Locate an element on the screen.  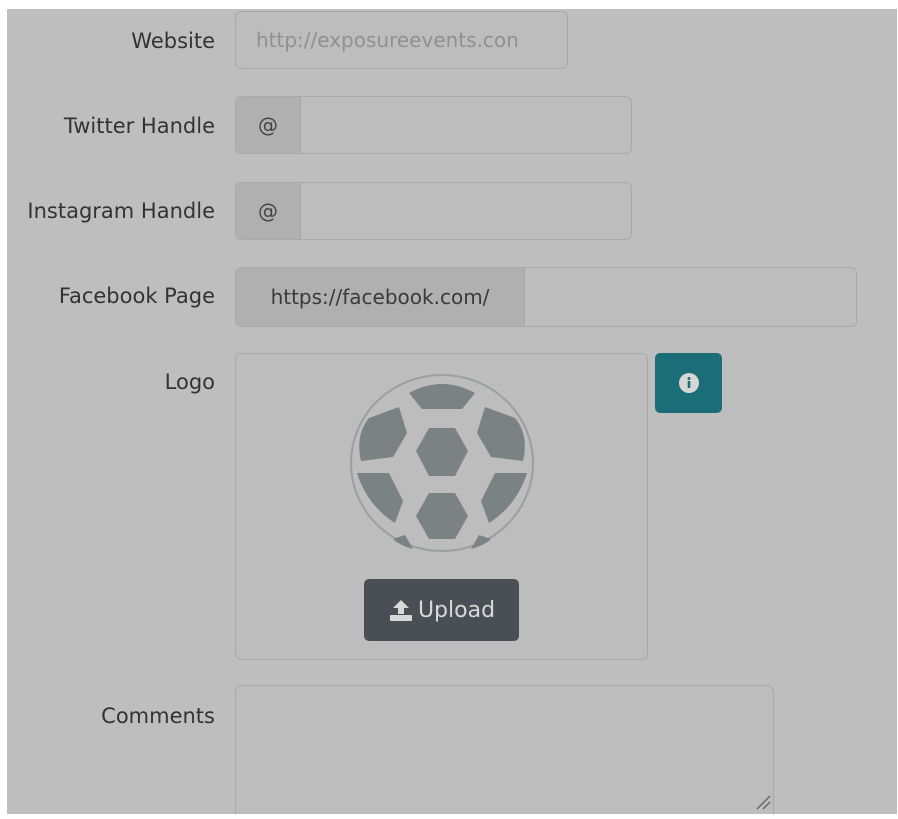
twitter-handle-label: Twitter Handle is located at coordinates (139, 126).